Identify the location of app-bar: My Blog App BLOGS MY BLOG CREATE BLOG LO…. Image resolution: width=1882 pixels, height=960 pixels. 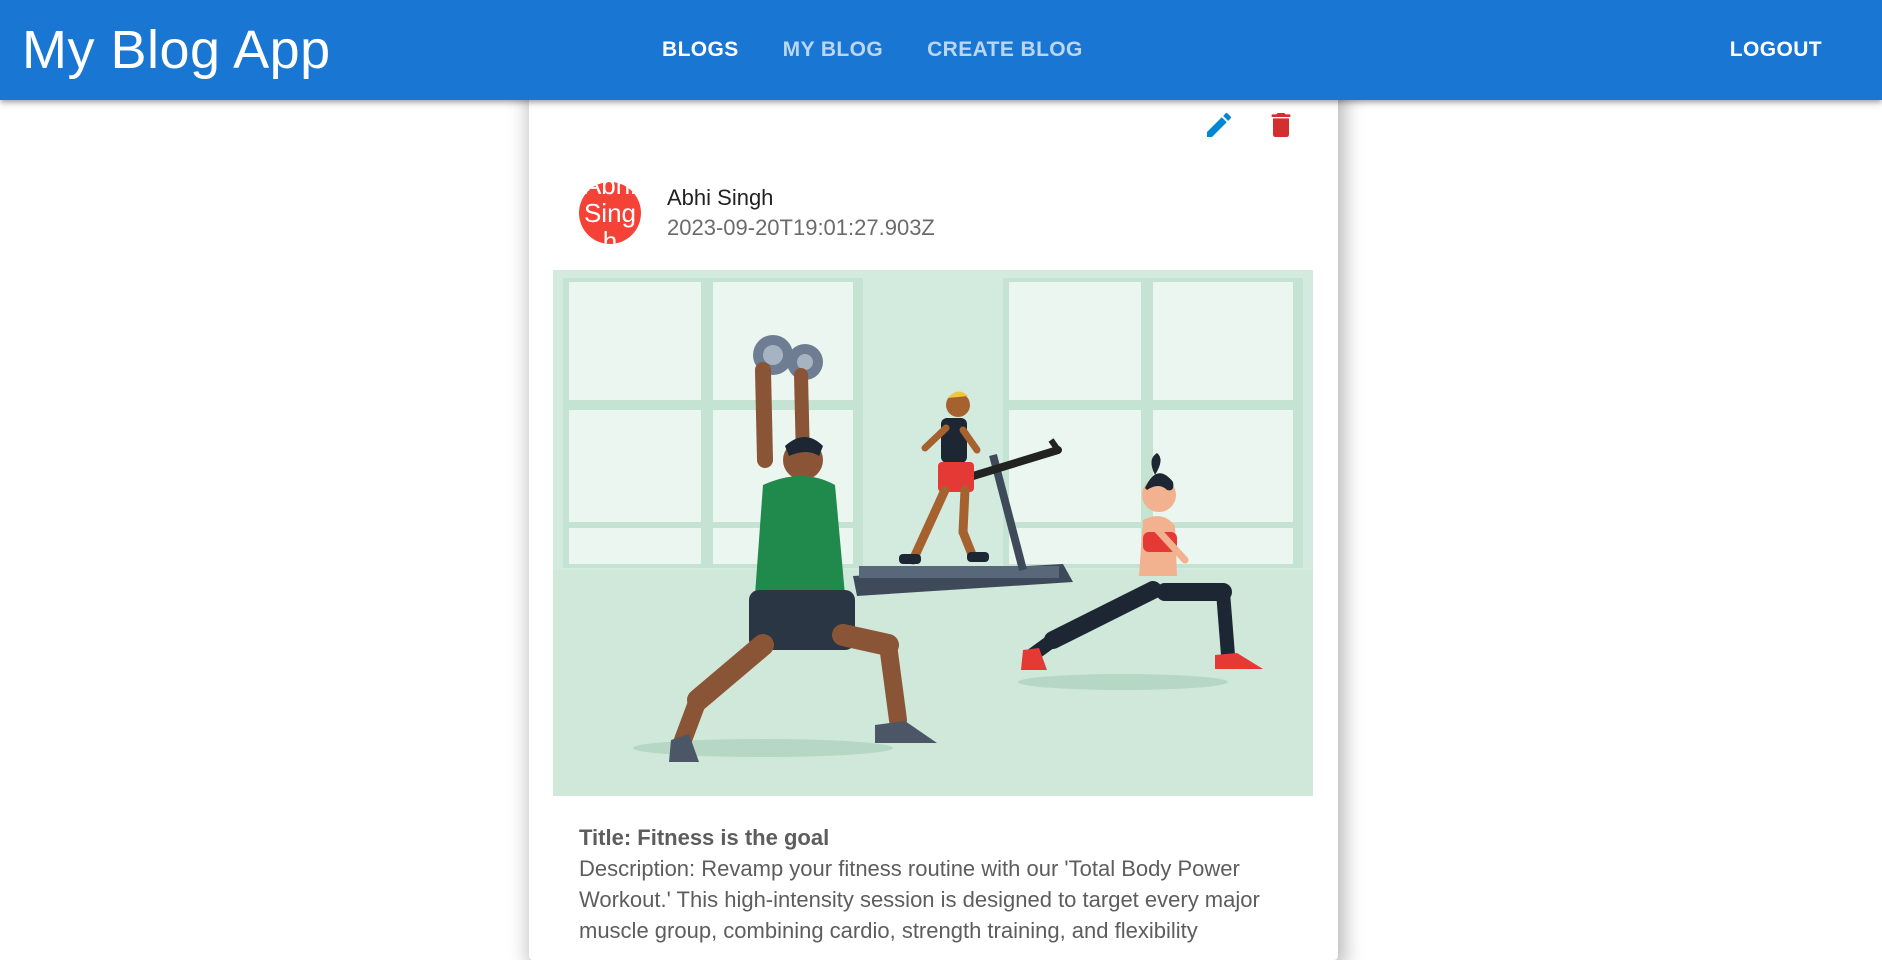
(941, 50).